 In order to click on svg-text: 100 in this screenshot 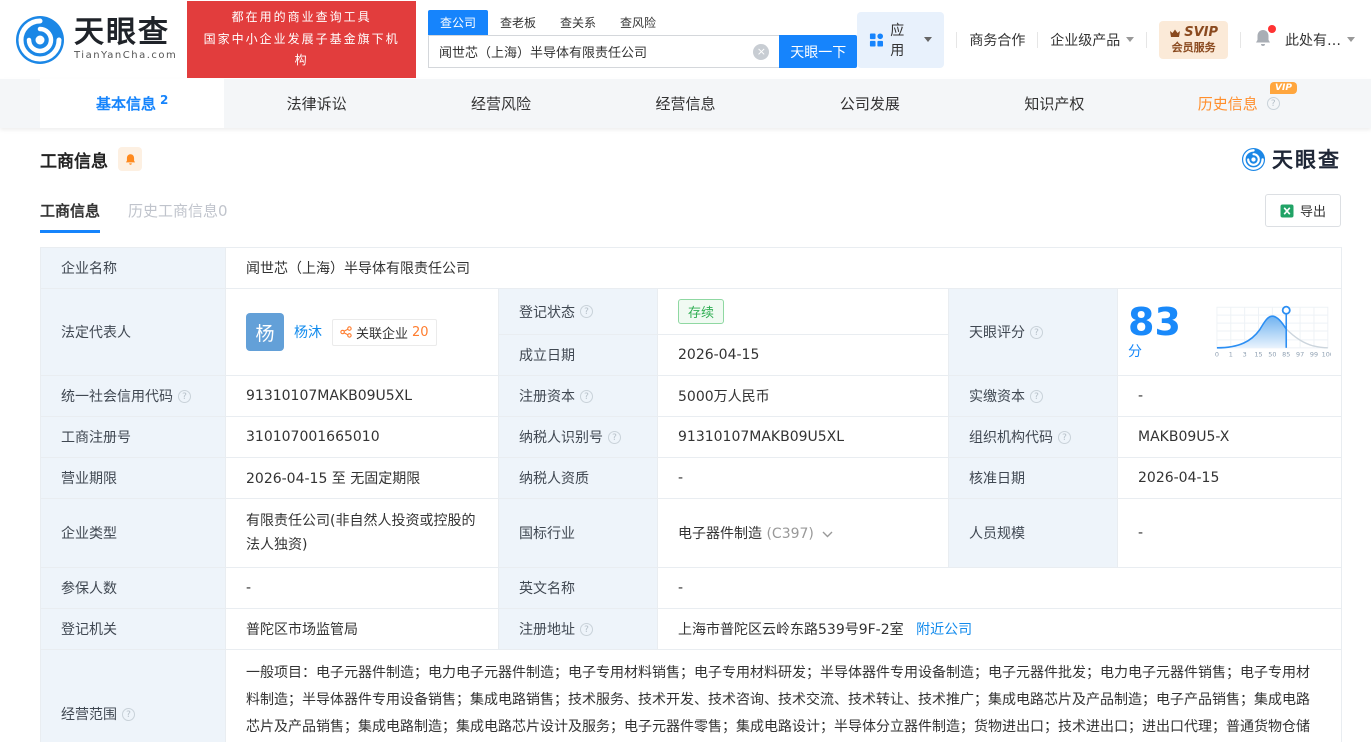, I will do `click(1326, 355)`.